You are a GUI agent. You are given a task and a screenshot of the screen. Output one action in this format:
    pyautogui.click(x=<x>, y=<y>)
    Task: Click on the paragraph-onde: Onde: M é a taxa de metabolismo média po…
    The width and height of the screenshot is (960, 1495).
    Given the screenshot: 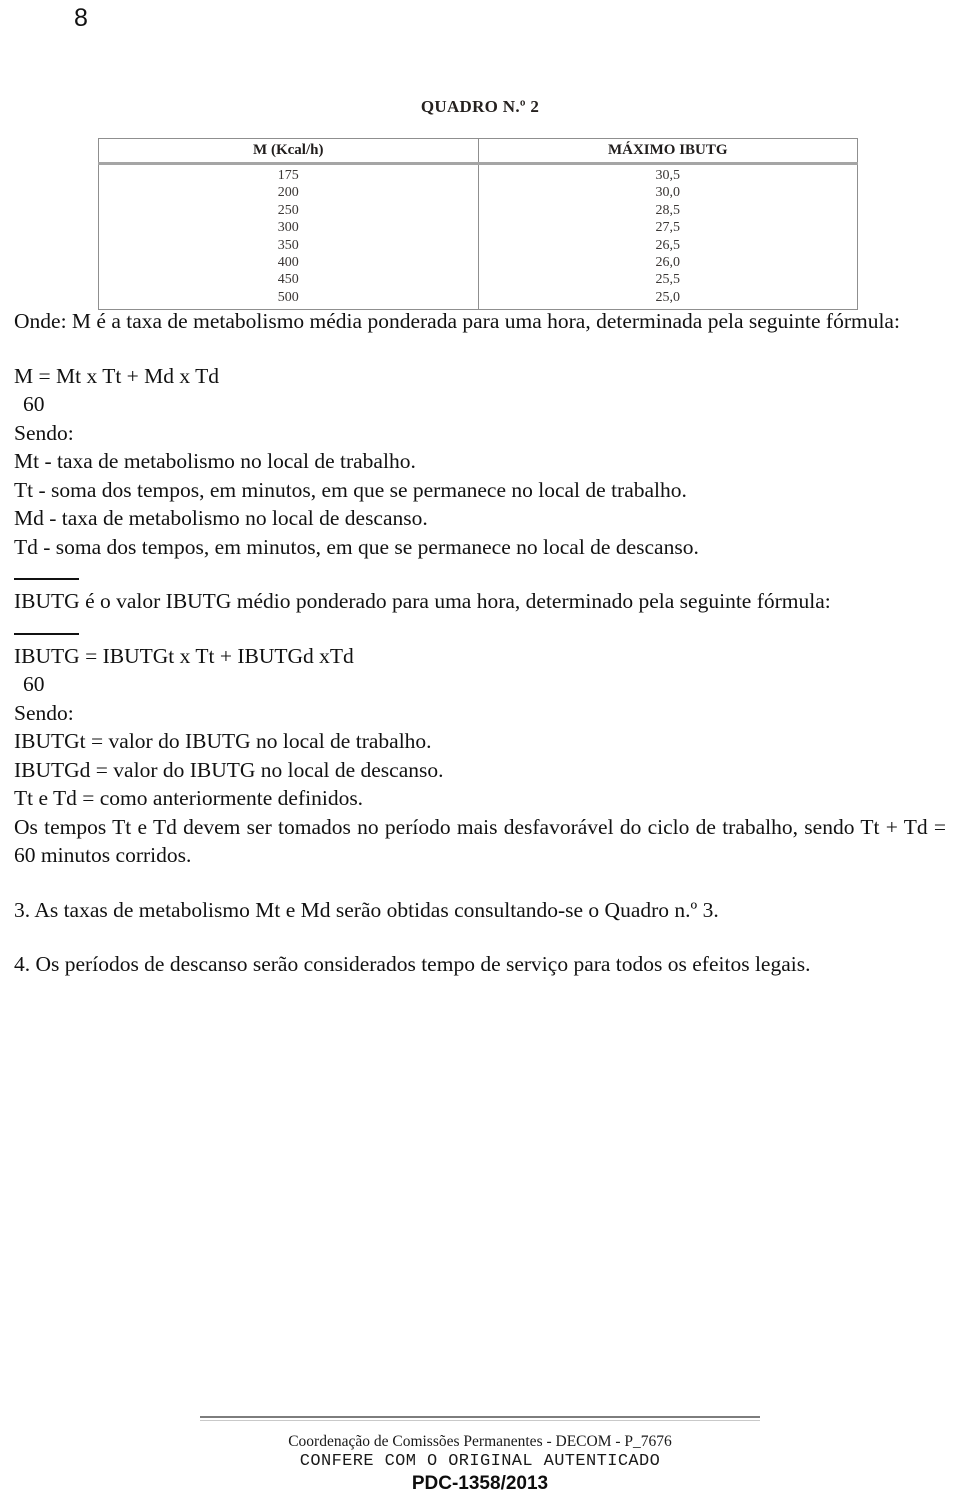 What is the action you would take?
    pyautogui.click(x=457, y=321)
    